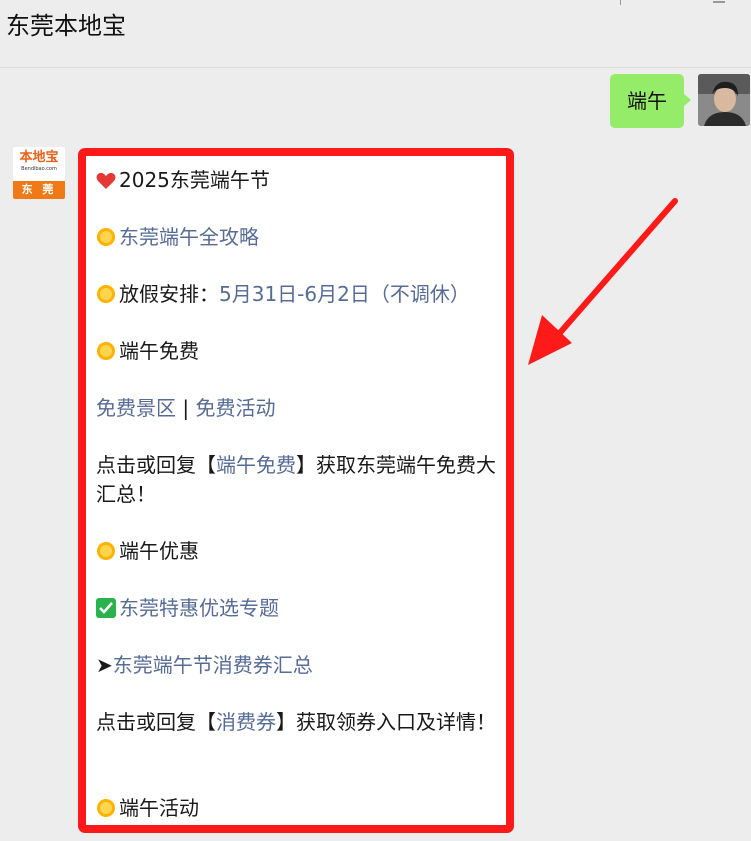 The height and width of the screenshot is (841, 751). What do you see at coordinates (39, 190) in the screenshot?
I see `city-band: 东 莞` at bounding box center [39, 190].